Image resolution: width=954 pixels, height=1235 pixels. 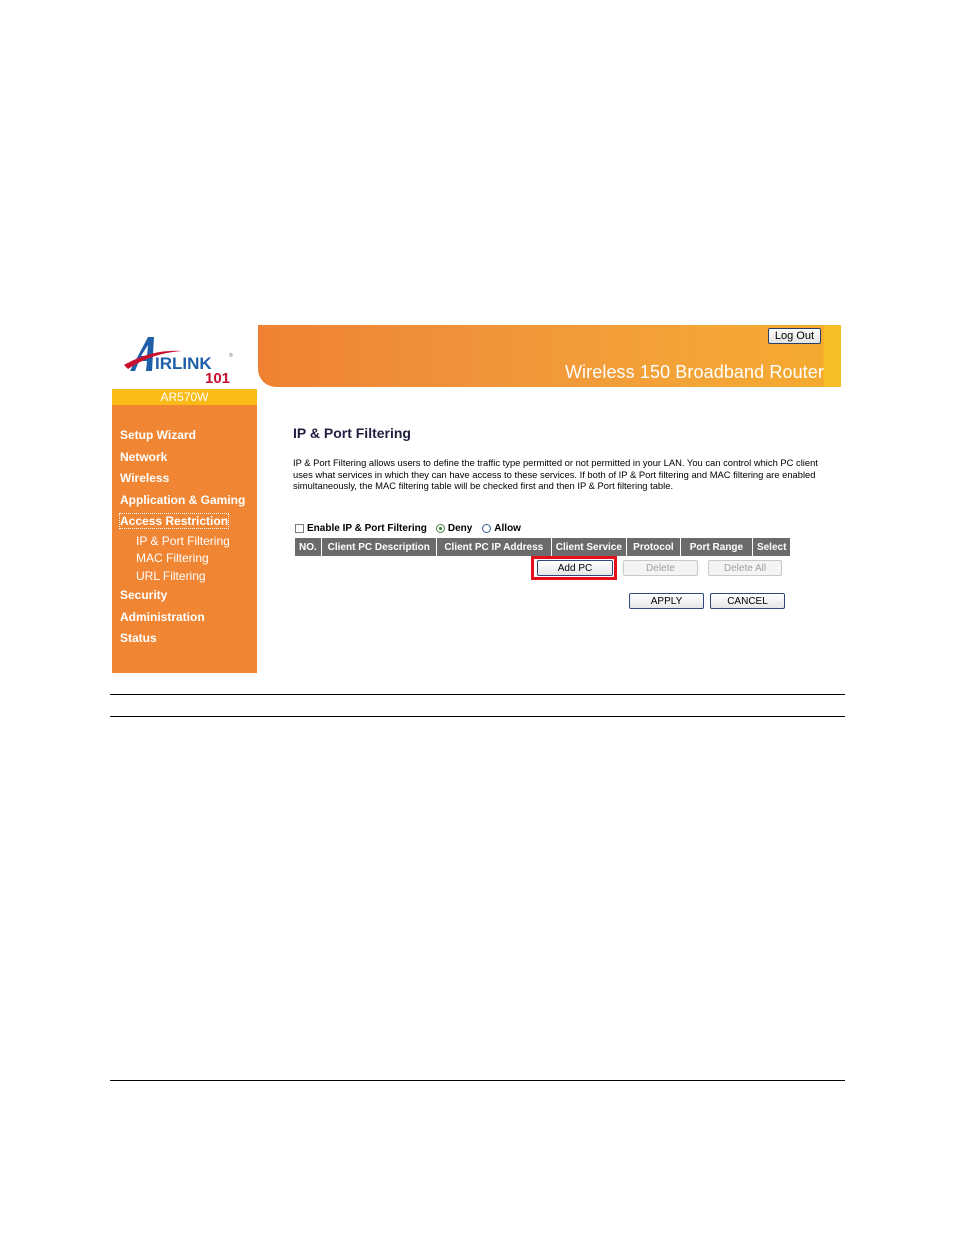 I want to click on model-label: AR570W, so click(x=184, y=397).